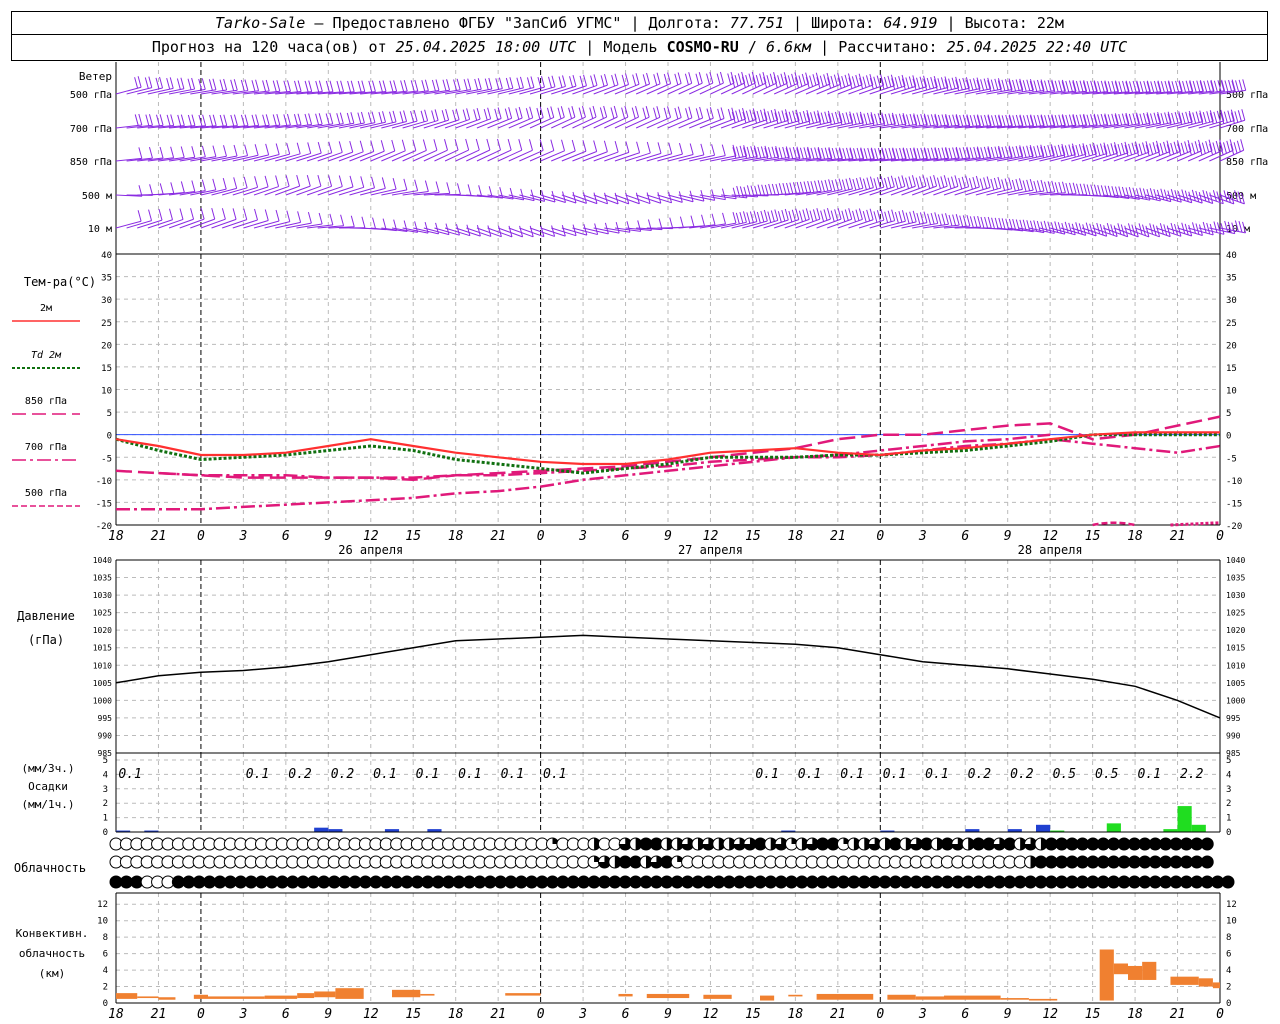 This screenshot has height=1024, width=1280. Describe the element at coordinates (105, 819) in the screenshot. I see `precip-tick-label: 1` at that location.